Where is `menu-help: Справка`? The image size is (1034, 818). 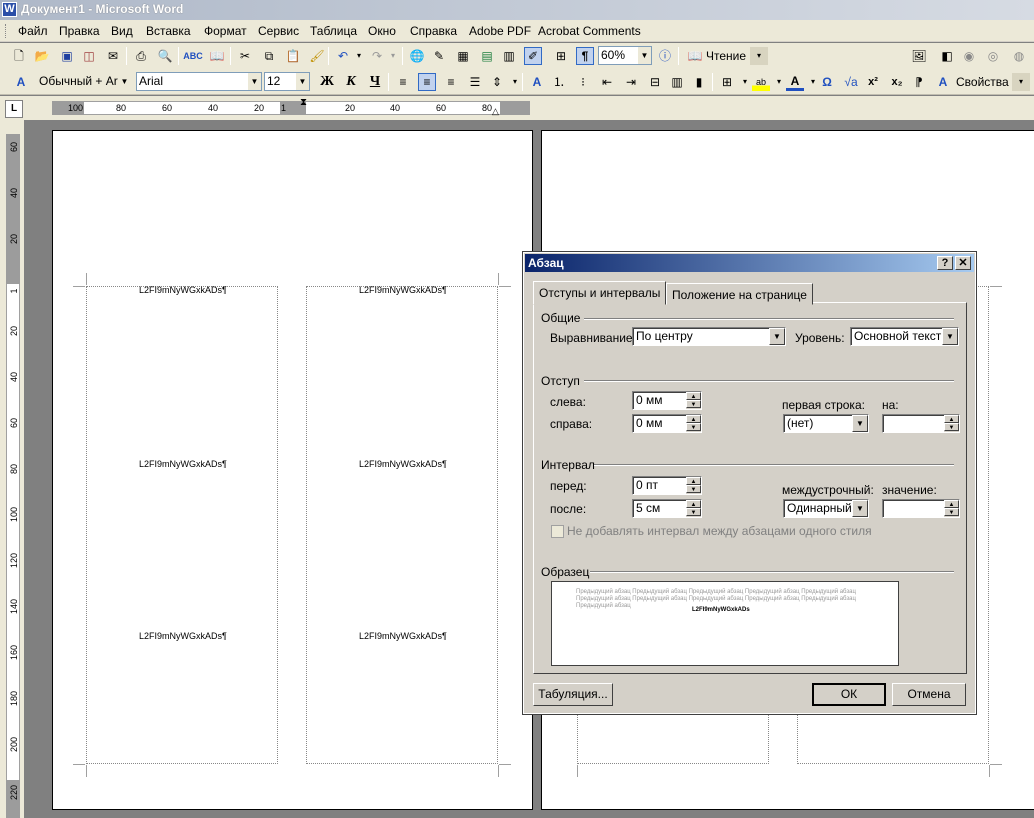 menu-help: Справка is located at coordinates (433, 31).